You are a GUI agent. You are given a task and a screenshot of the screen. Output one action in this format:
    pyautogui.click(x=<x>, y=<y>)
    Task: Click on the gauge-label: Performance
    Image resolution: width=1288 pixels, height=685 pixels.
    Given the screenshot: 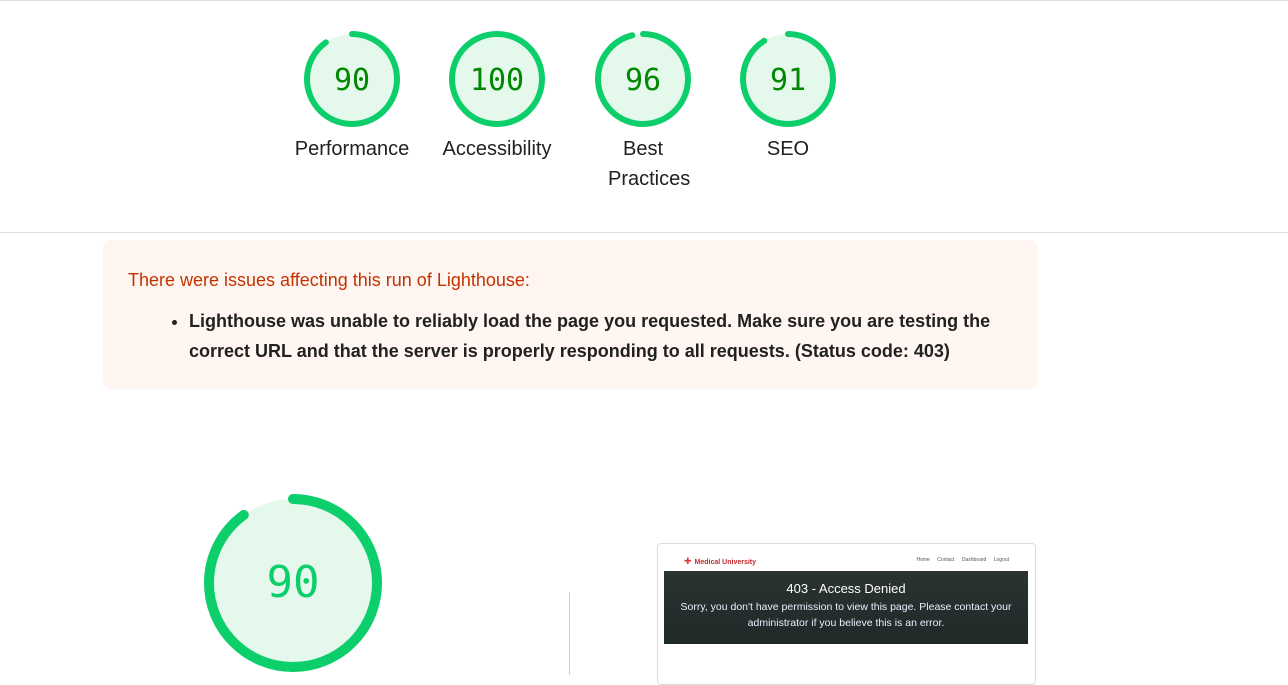 What is the action you would take?
    pyautogui.click(x=352, y=149)
    